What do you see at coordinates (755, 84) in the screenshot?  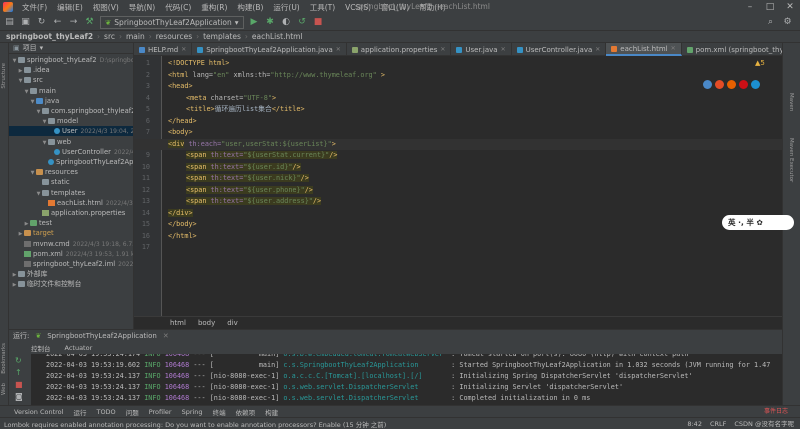 I see `edge-icon` at bounding box center [755, 84].